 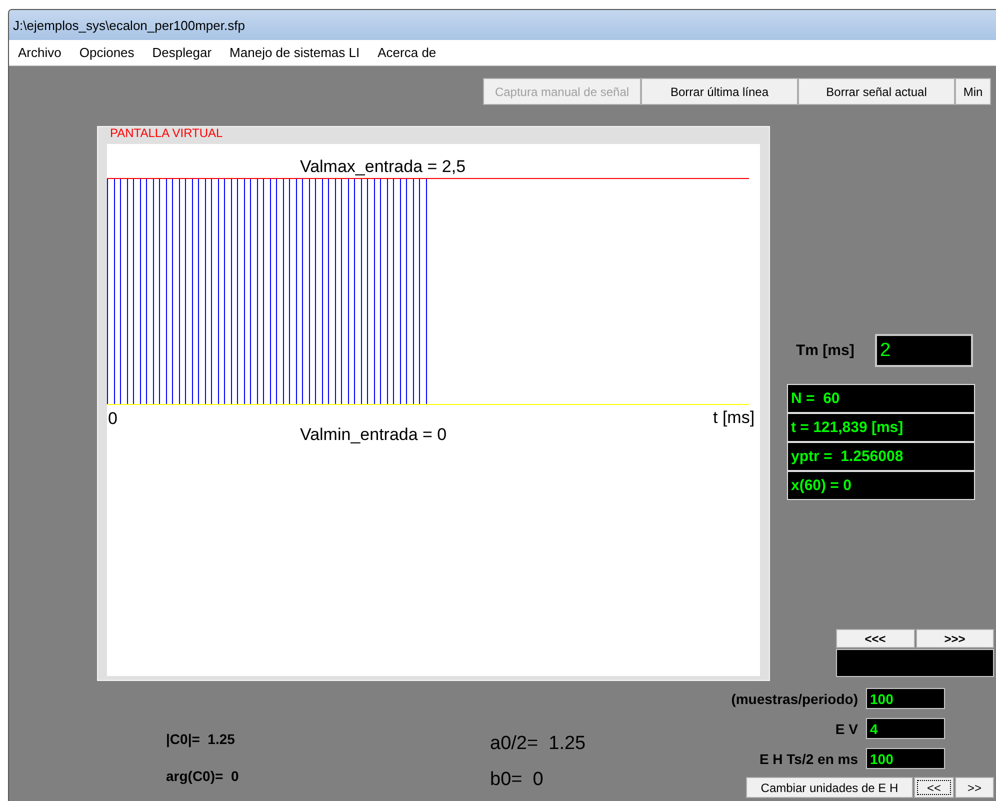 I want to click on field-label: E H Ts/2 en ms, so click(x=808, y=758).